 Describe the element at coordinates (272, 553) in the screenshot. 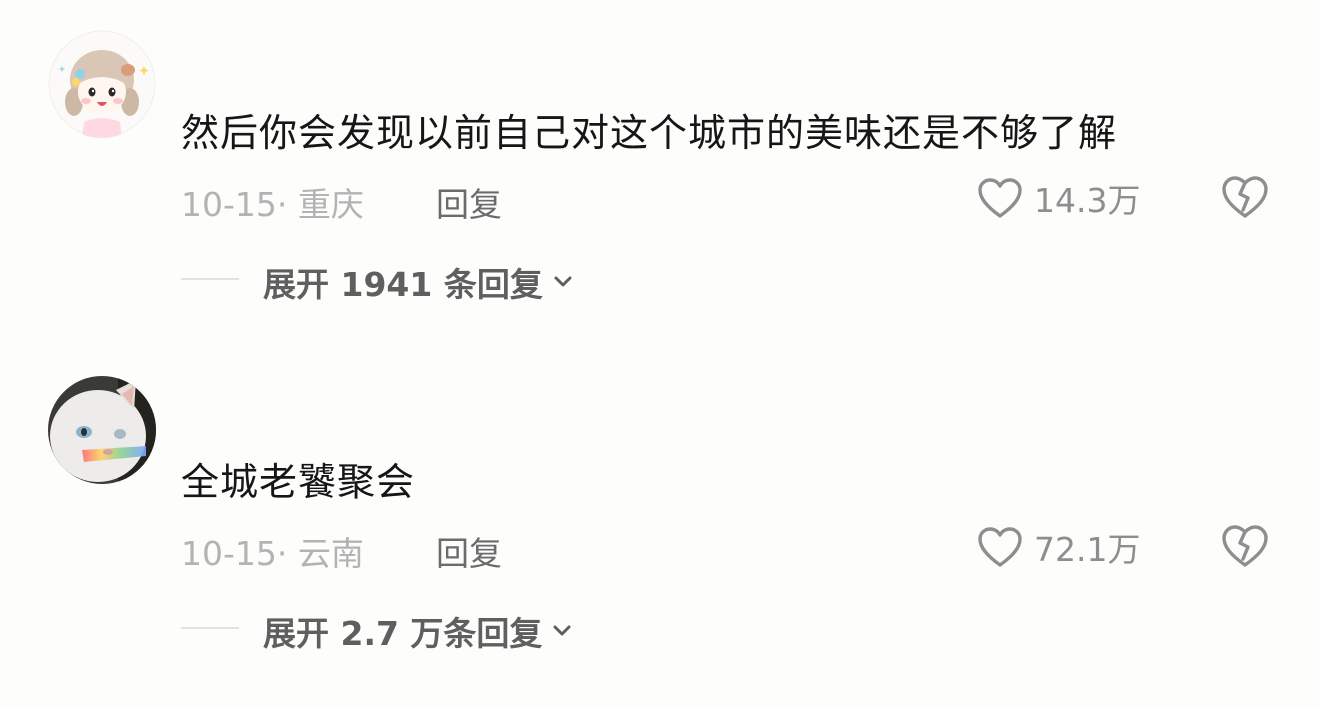

I see `comment-meta: 10-15· 云南` at that location.